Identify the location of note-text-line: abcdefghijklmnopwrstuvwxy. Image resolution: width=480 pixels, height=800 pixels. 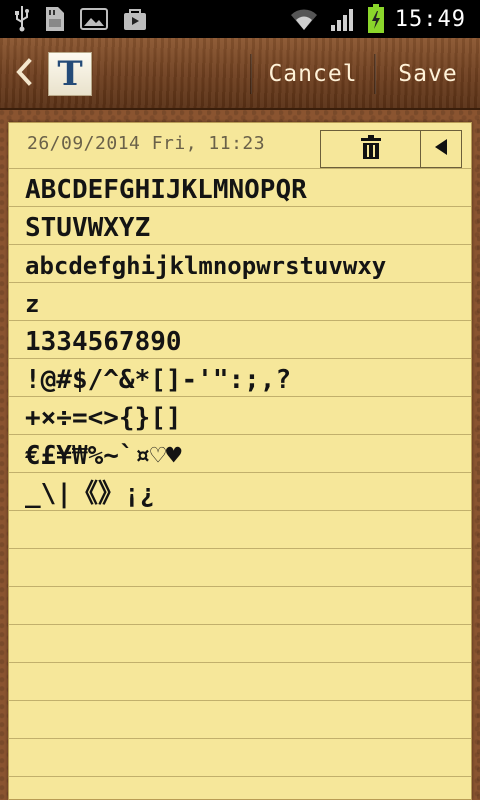
(206, 266).